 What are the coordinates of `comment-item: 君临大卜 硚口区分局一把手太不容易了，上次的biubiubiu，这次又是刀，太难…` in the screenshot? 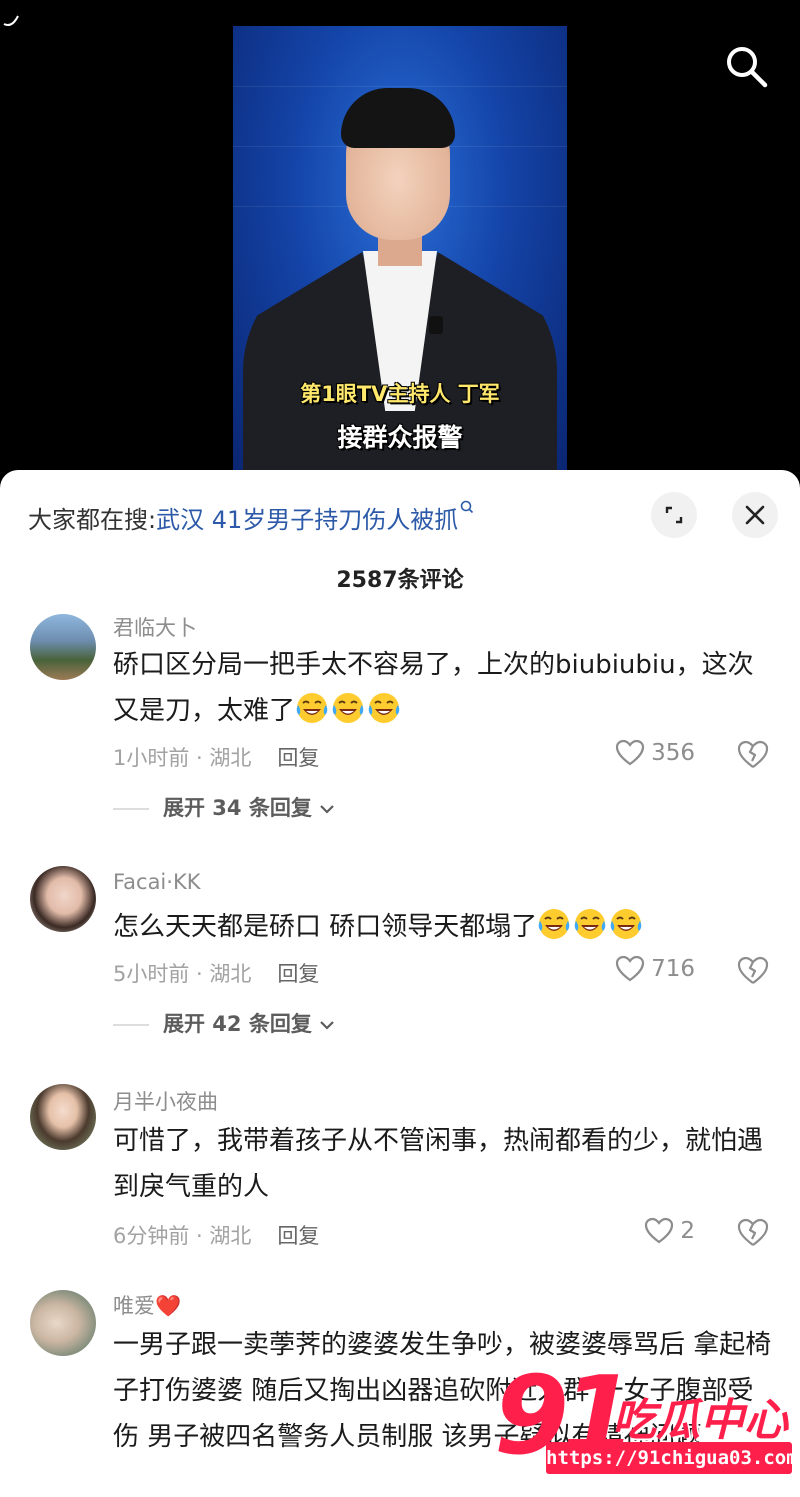 It's located at (400, 715).